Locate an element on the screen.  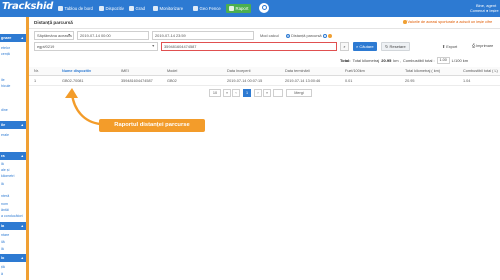
fuel-rate-unit: L/100 km is located at coordinates (460, 60).